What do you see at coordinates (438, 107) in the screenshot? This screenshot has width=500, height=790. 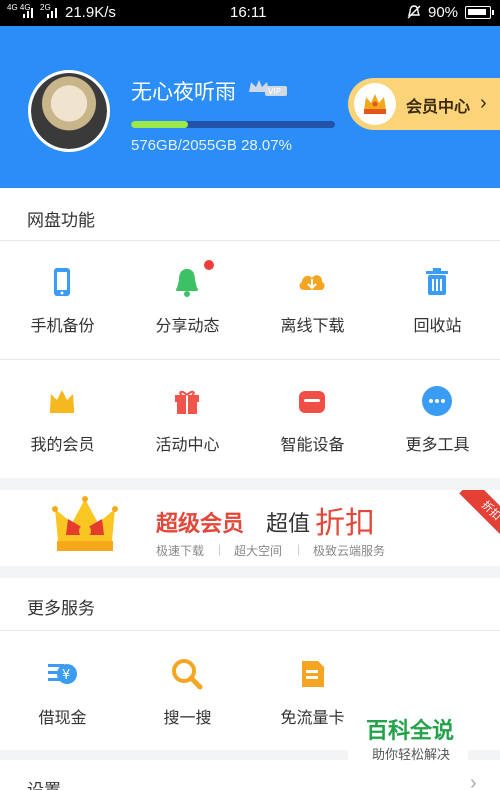 I see `member-center-label: 会员中心` at bounding box center [438, 107].